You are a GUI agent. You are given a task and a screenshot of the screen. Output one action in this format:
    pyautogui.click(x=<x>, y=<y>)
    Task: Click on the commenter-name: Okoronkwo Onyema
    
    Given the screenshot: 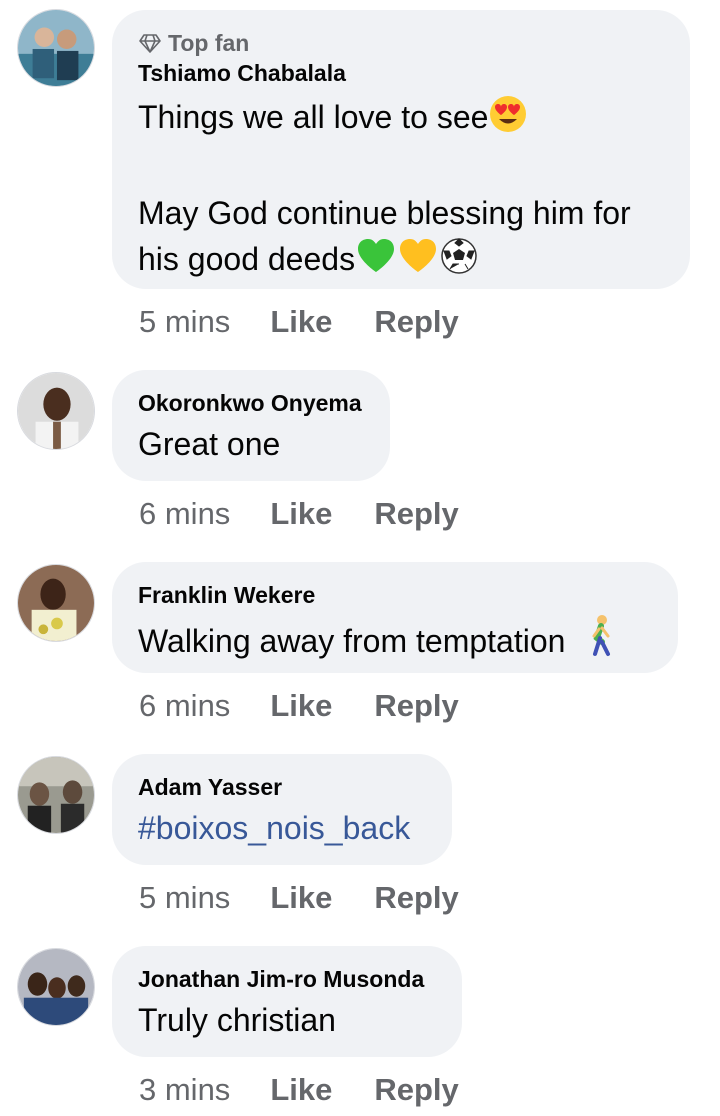 What is the action you would take?
    pyautogui.click(x=251, y=403)
    